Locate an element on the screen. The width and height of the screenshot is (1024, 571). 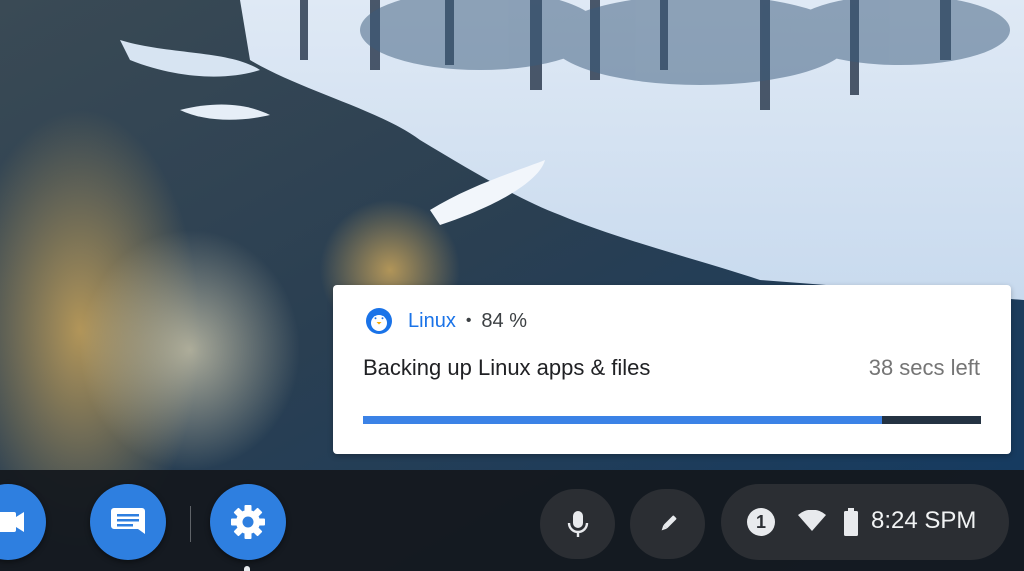
stylus-tools-button is located at coordinates (667, 524).